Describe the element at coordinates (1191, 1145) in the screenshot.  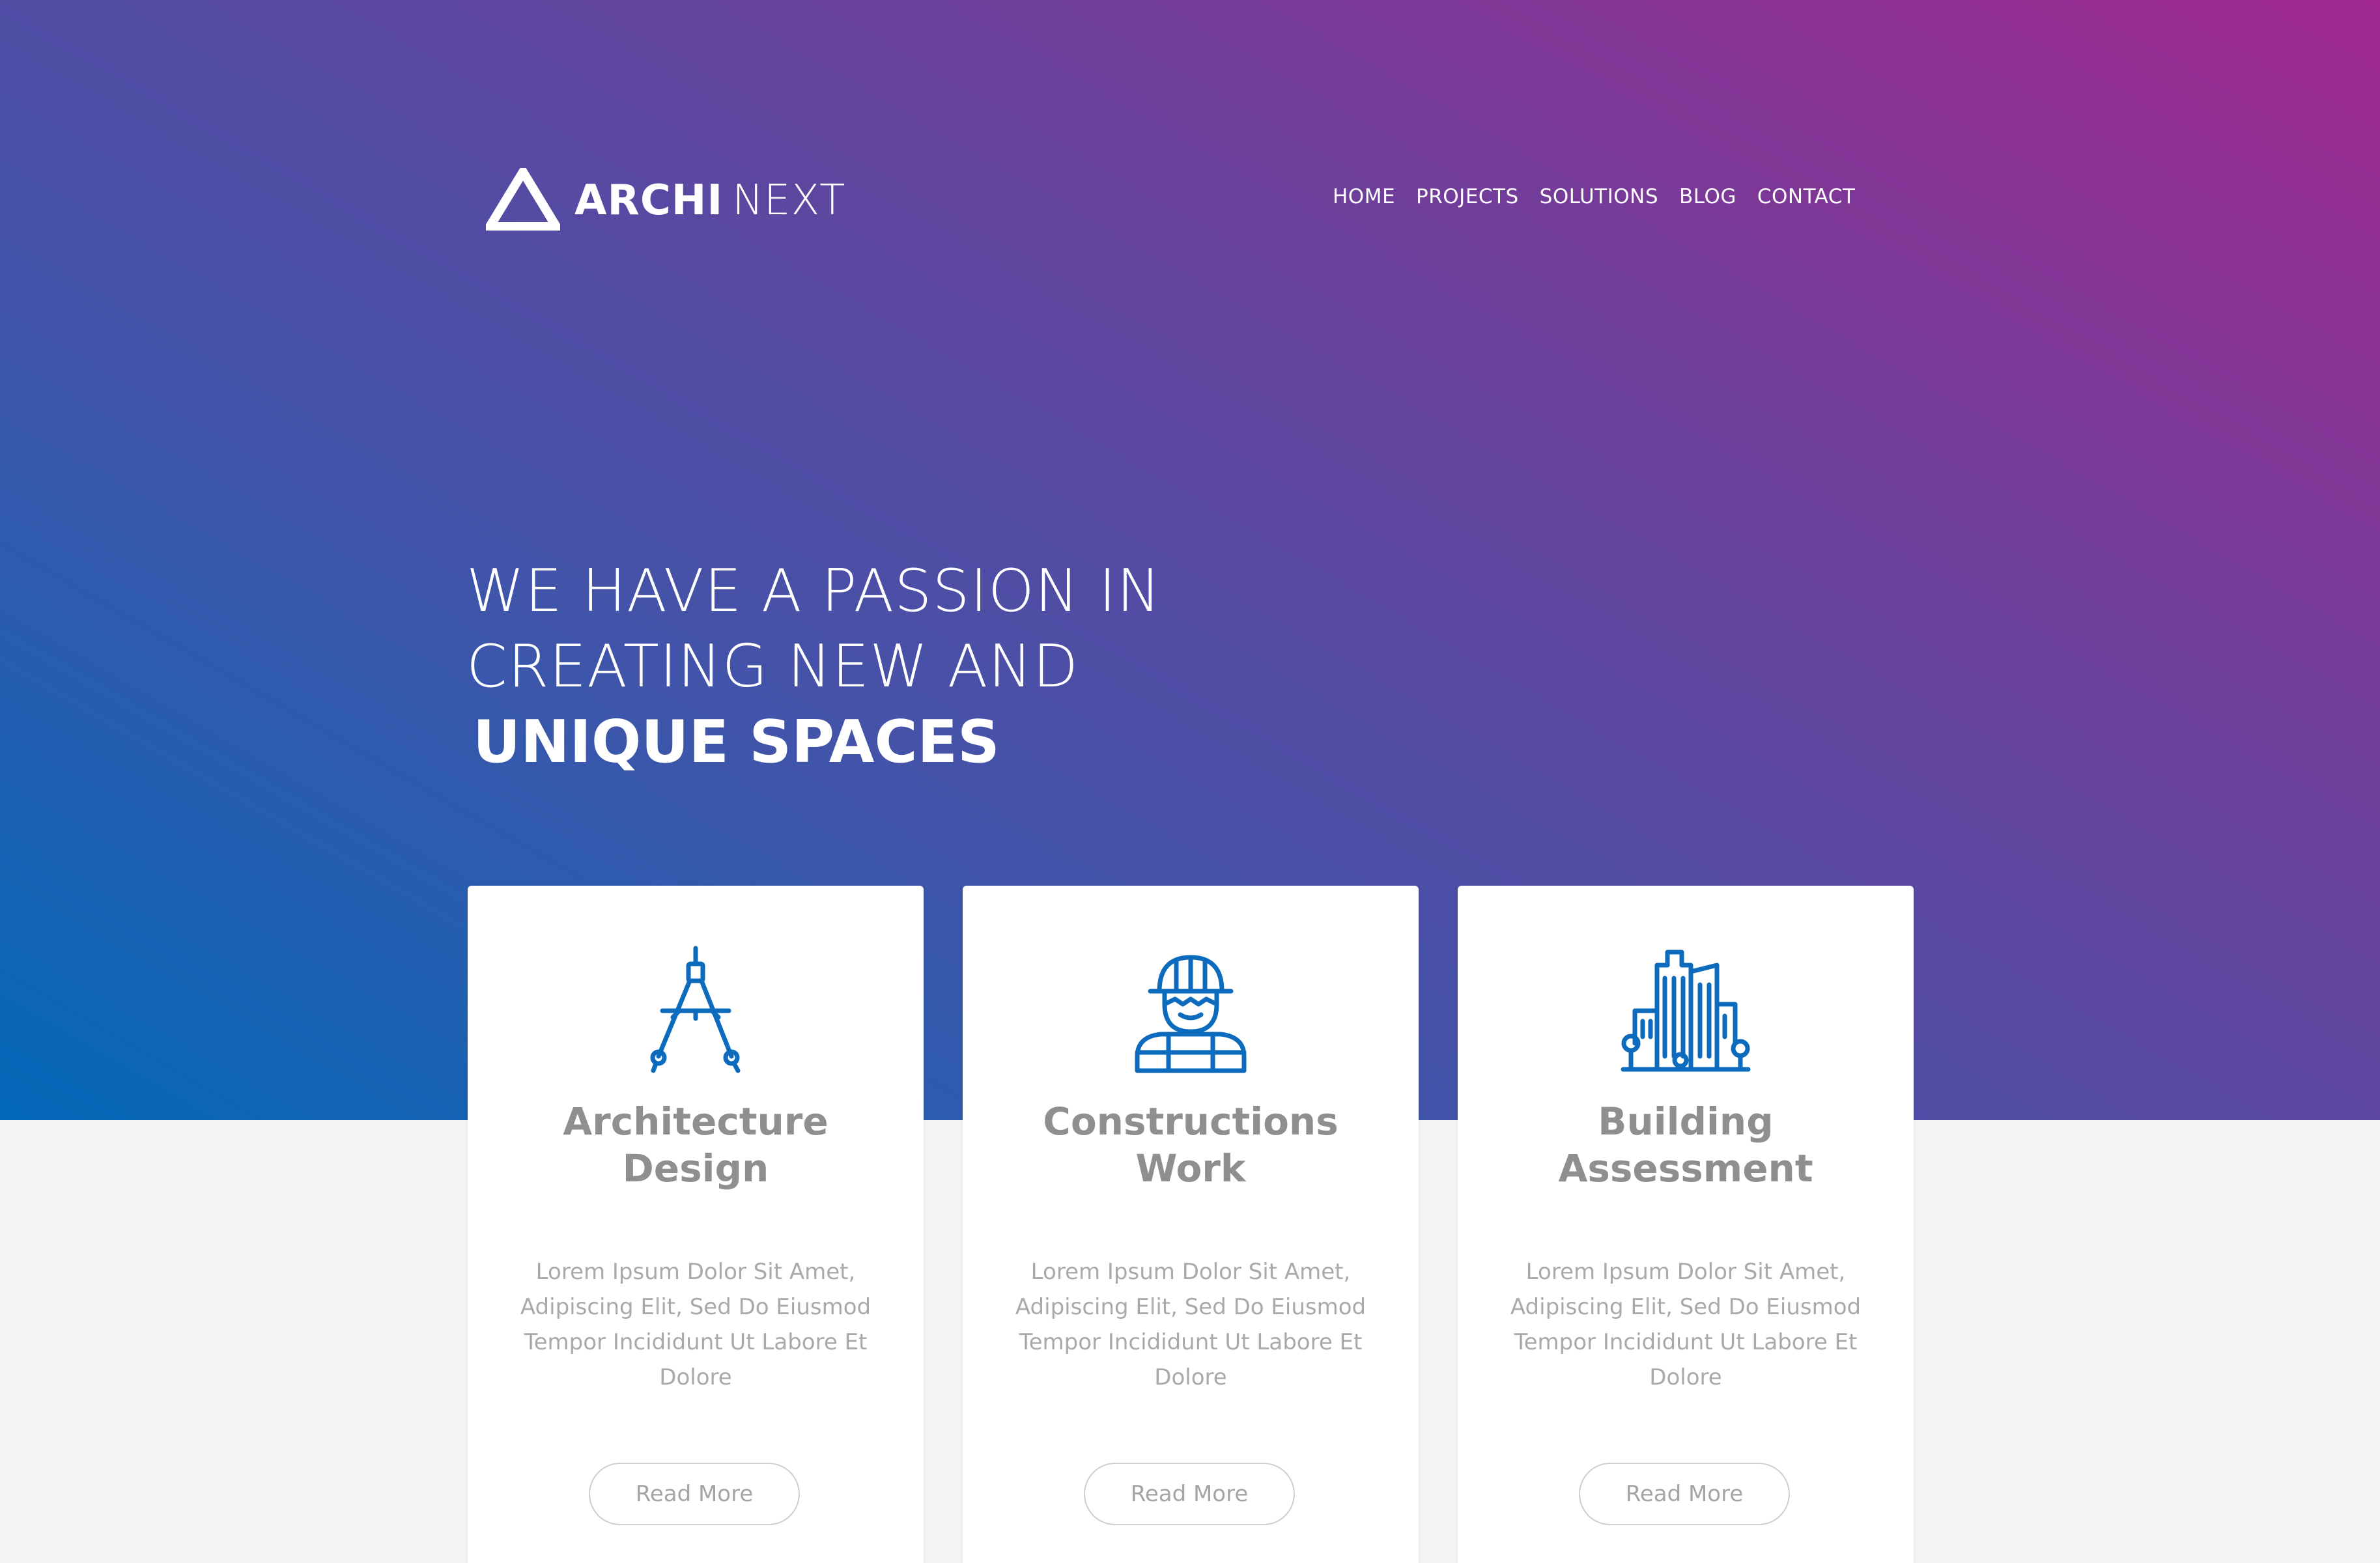
I see `service-title: Constructions Work` at that location.